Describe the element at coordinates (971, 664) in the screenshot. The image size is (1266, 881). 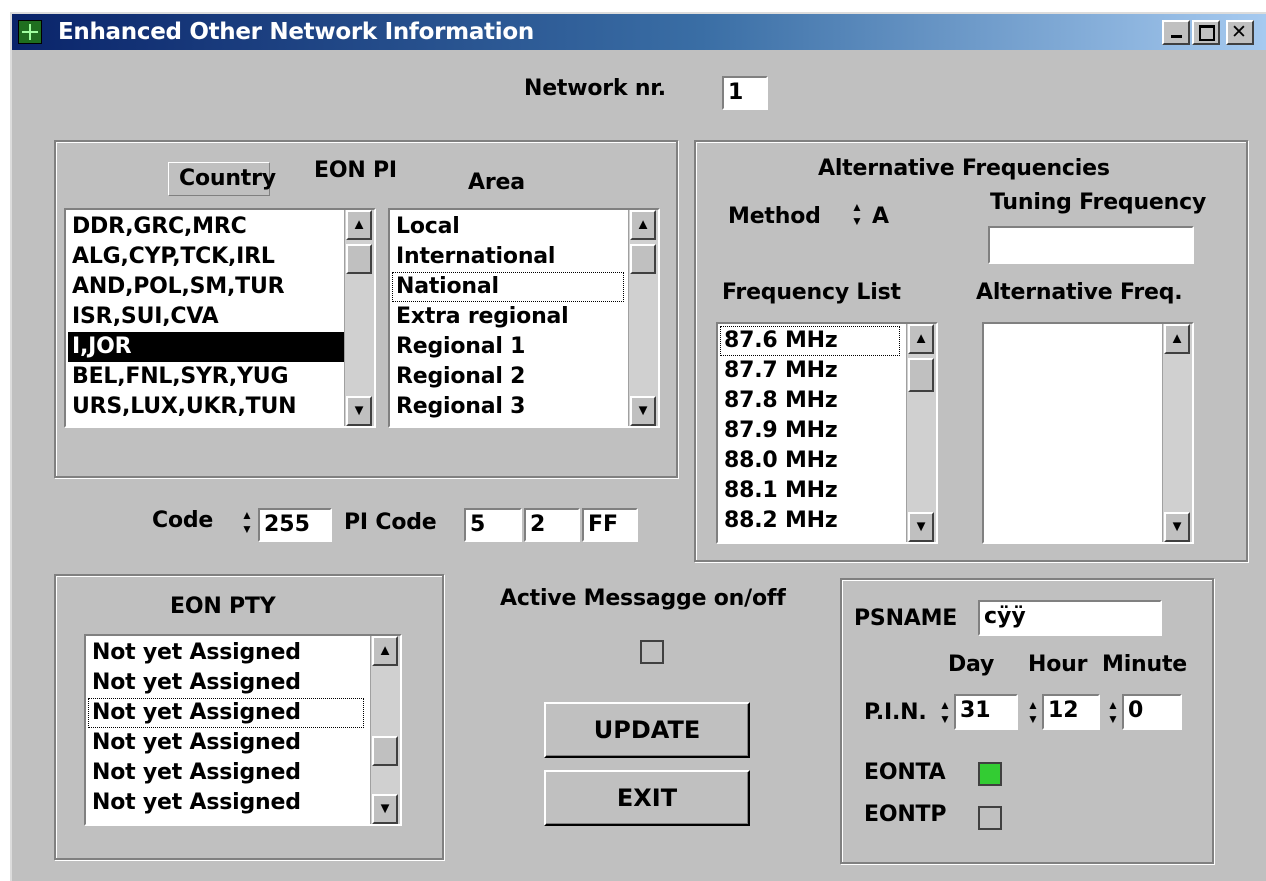
I see `day-label: Day` at that location.